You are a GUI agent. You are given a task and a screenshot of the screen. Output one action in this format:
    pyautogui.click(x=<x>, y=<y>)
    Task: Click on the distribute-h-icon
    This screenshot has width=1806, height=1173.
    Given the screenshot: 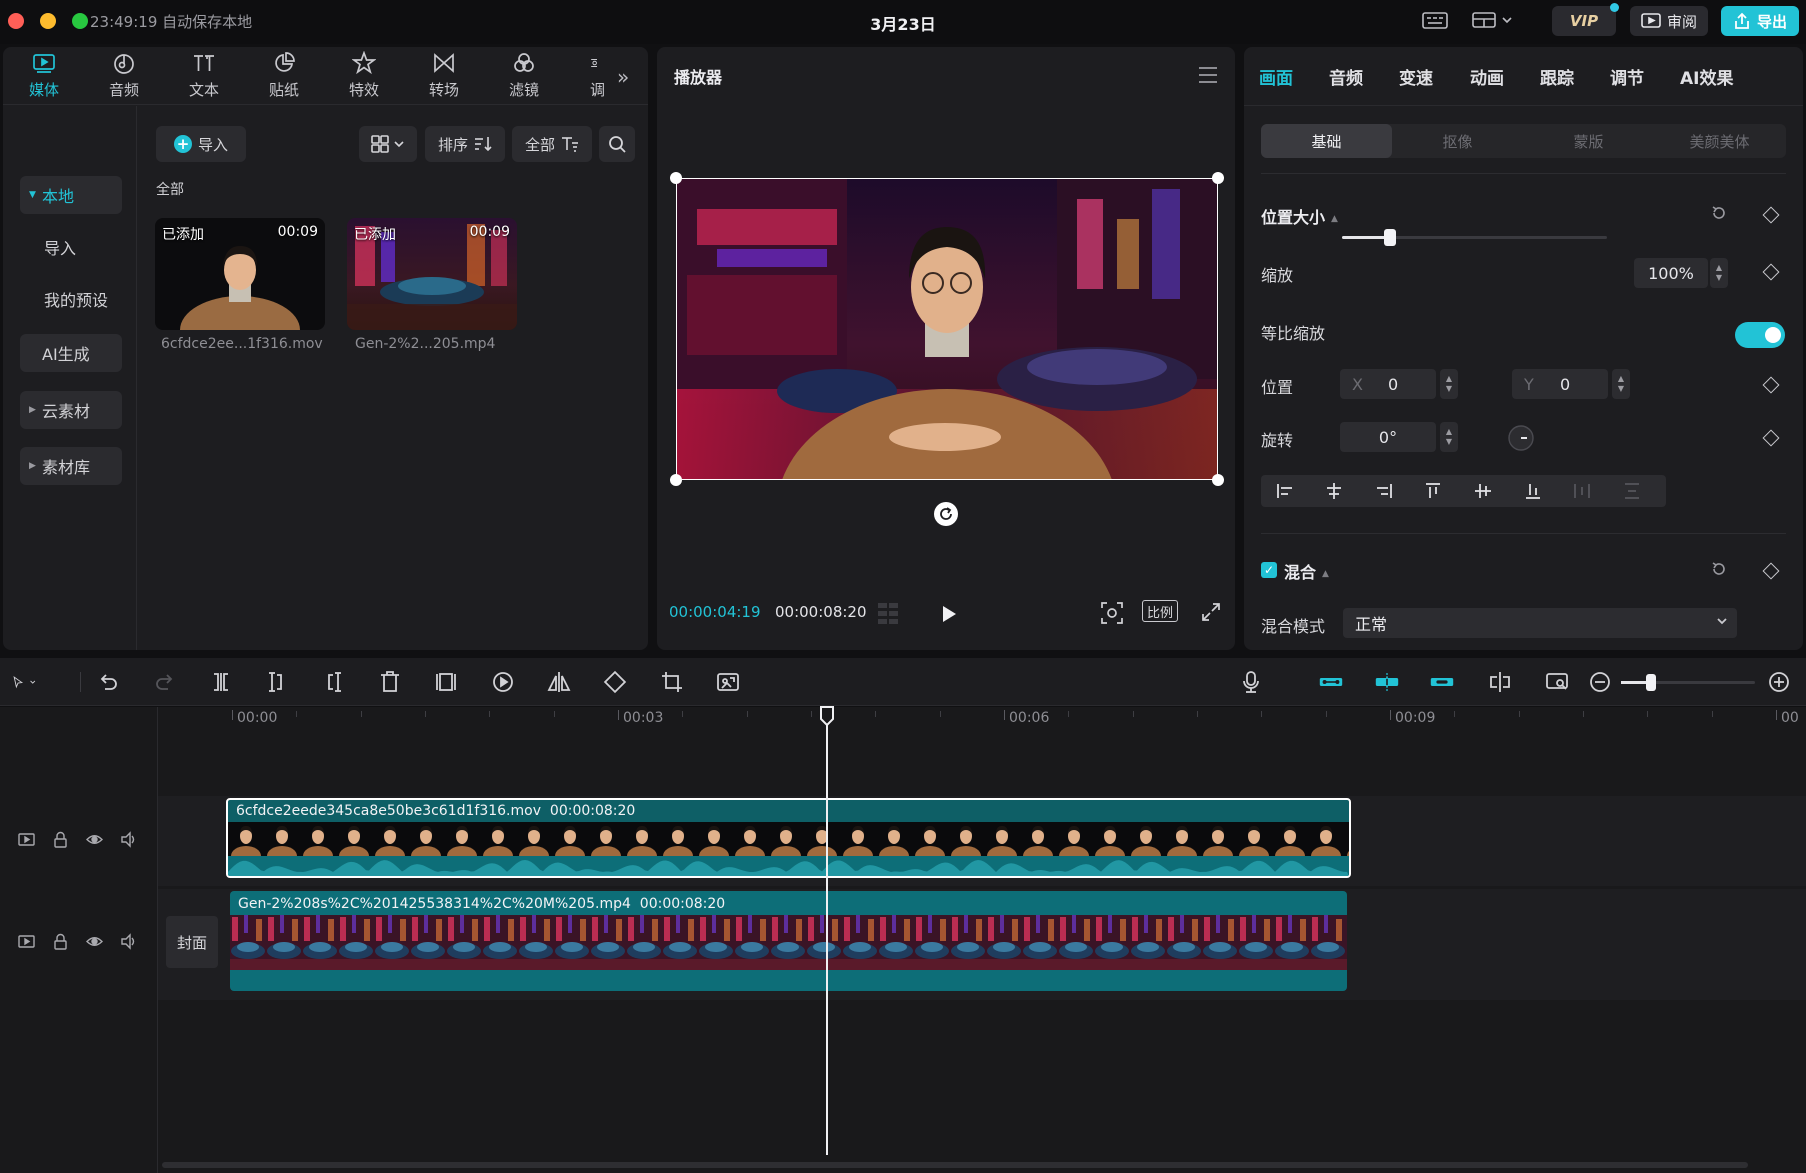 What is the action you would take?
    pyautogui.click(x=1582, y=491)
    